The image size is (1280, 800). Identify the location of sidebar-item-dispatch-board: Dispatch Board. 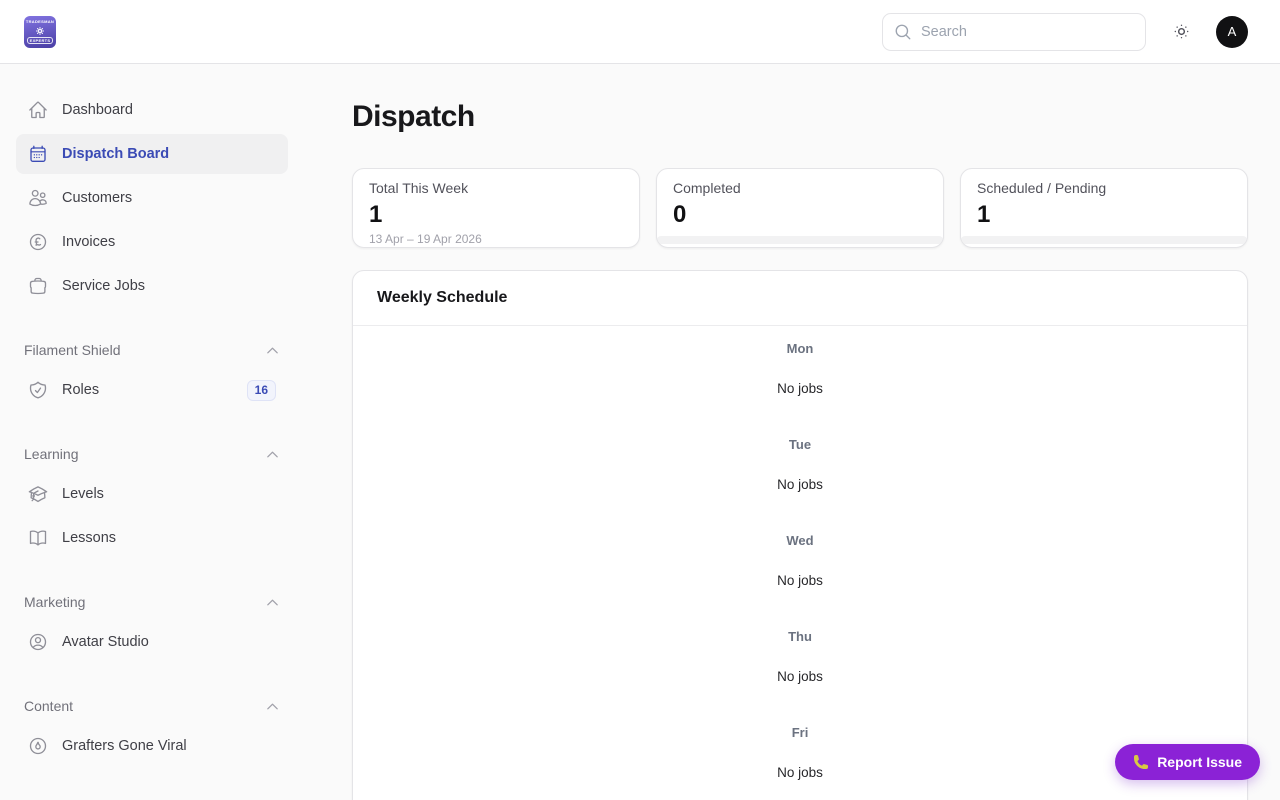
(152, 154).